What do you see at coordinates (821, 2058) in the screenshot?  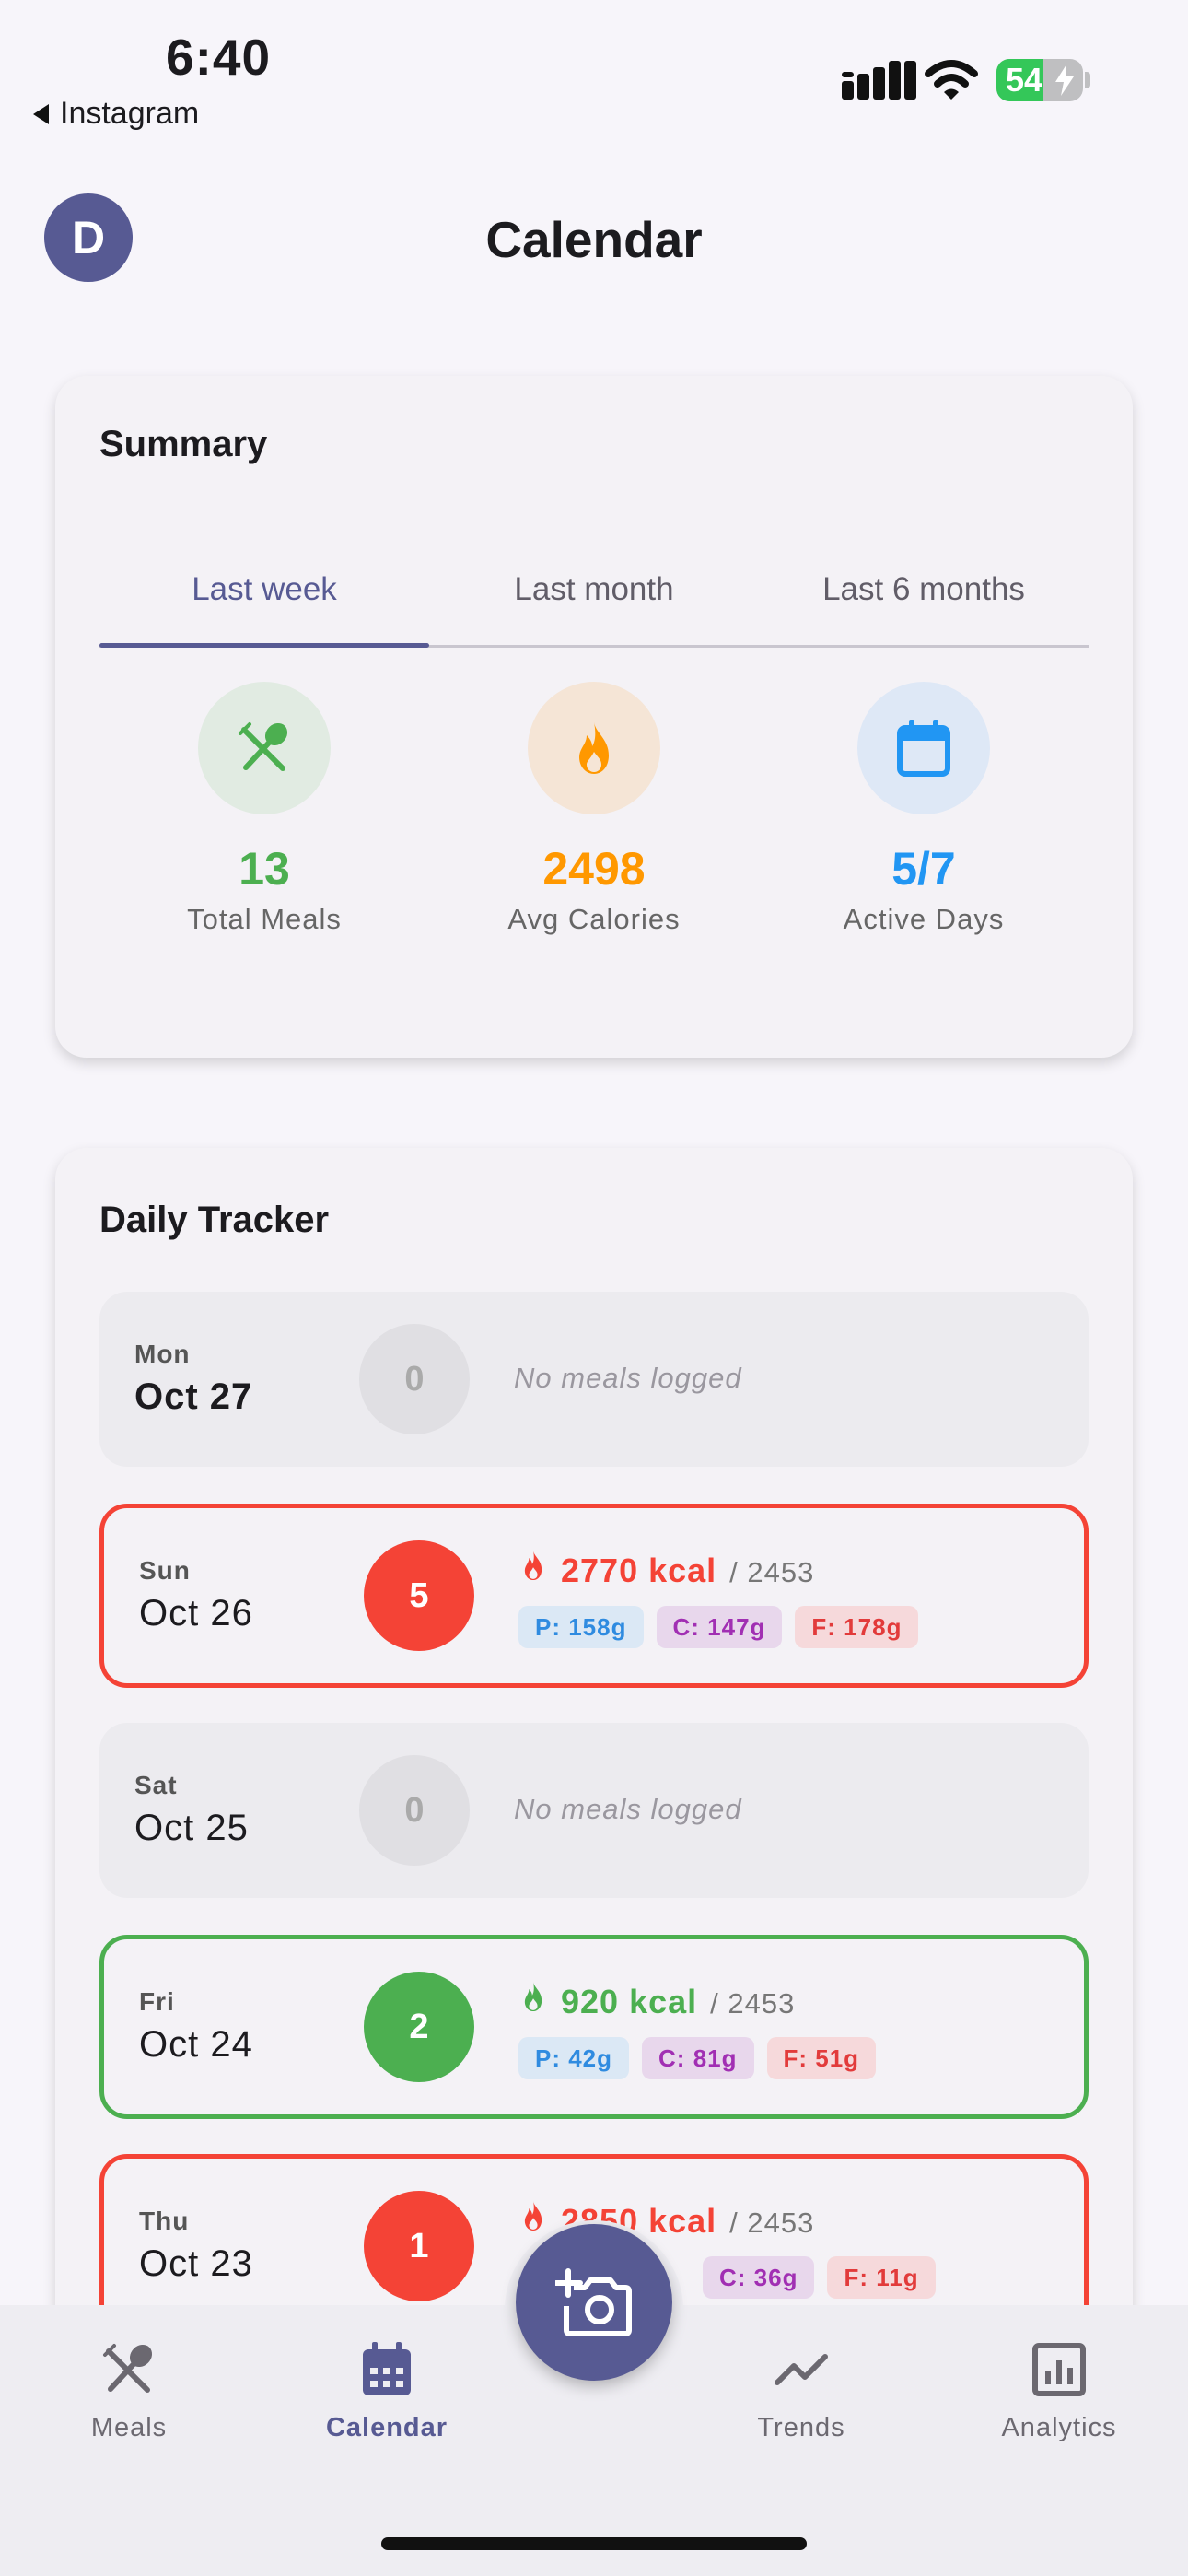 I see `fat-chip: F: 51g` at bounding box center [821, 2058].